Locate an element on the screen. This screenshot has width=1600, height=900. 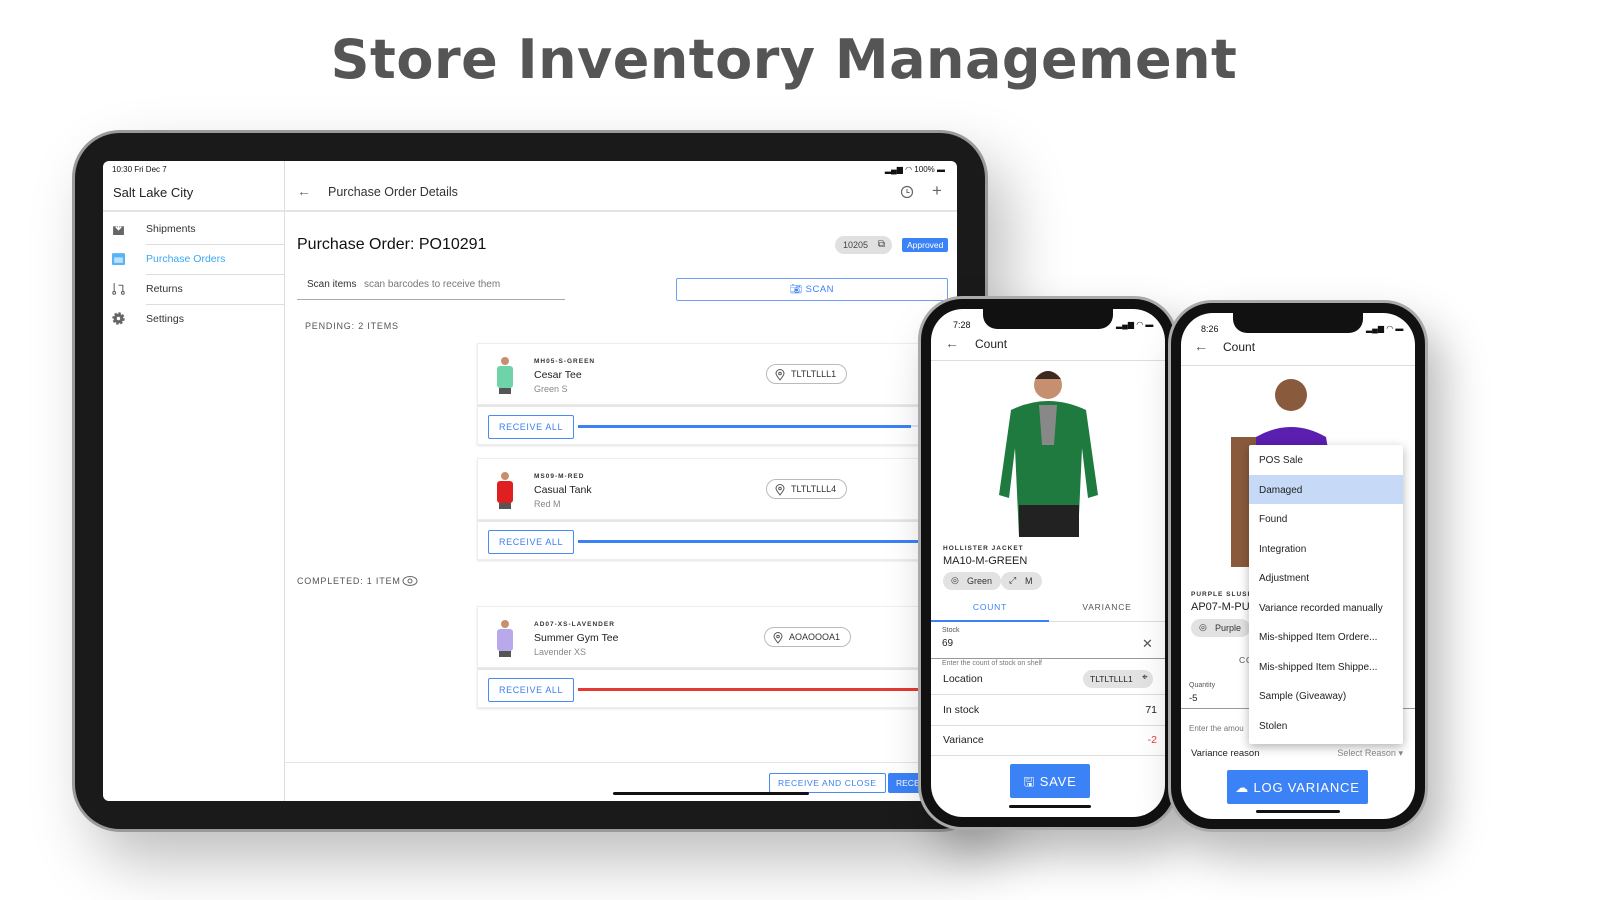
item-name: Cesar Tee is located at coordinates (558, 375).